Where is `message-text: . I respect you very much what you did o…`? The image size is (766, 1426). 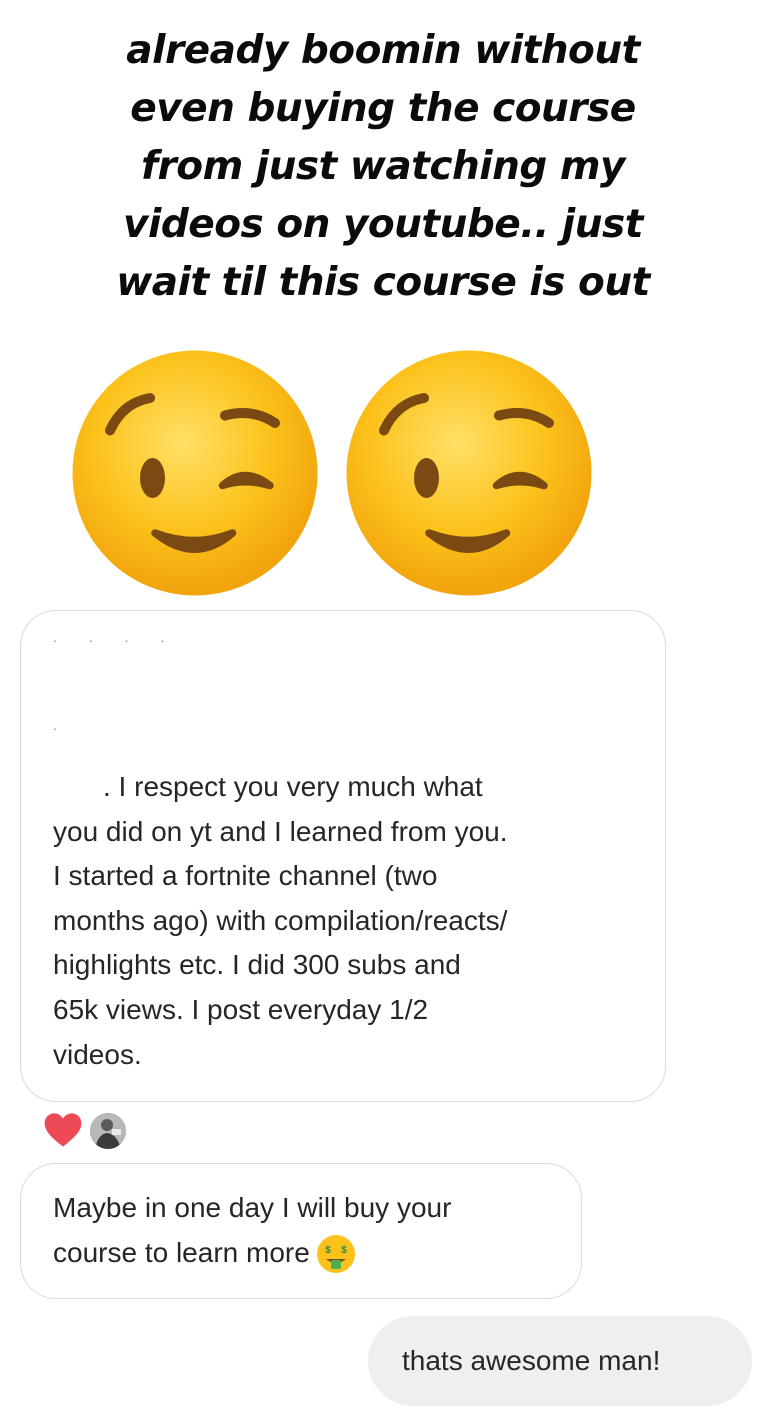 message-text: . I respect you very much what you did o… is located at coordinates (280, 921).